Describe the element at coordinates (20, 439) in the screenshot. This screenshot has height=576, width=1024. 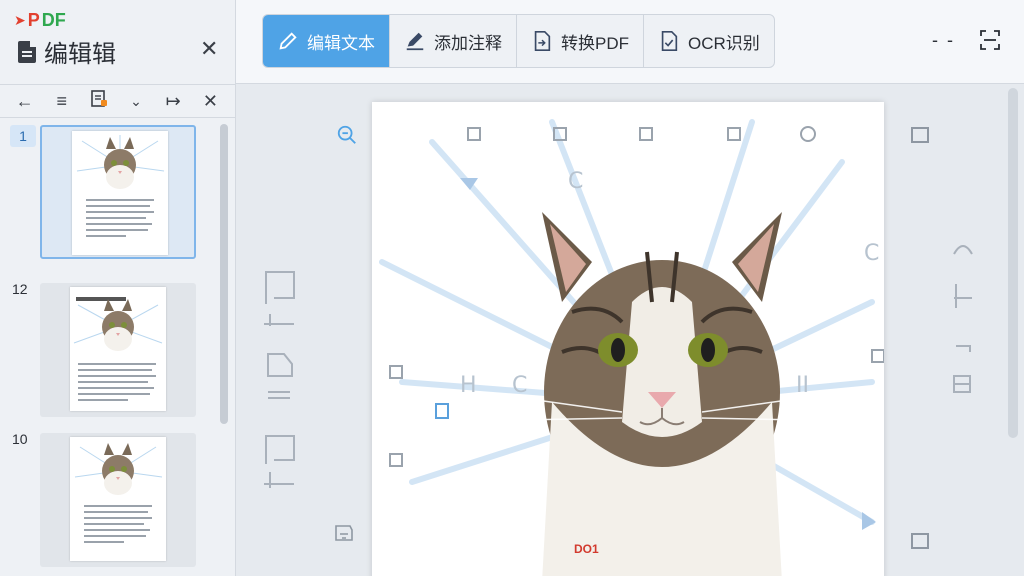
I see `thumbnail-page-number: 10` at that location.